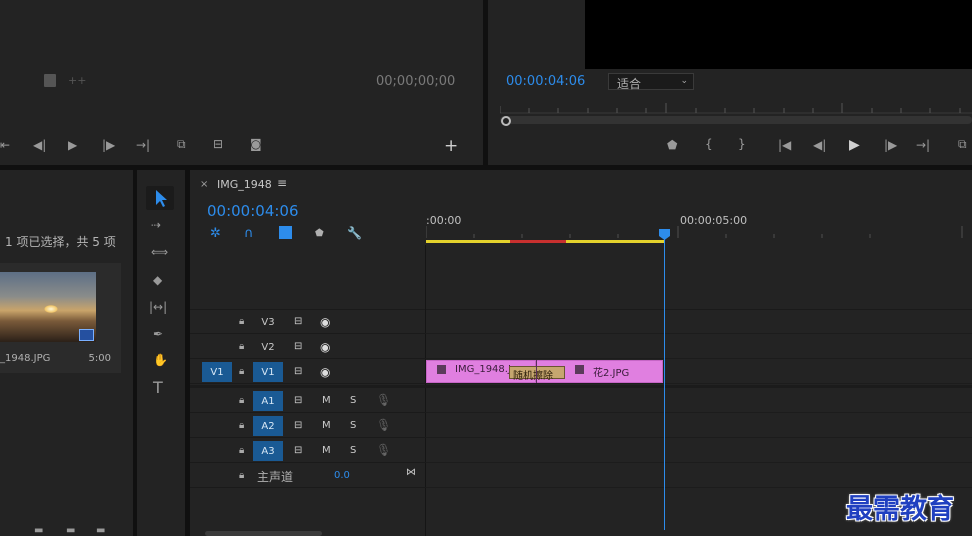  What do you see at coordinates (77, 80) in the screenshot?
I see `drag-audio-only-icon: ++` at bounding box center [77, 80].